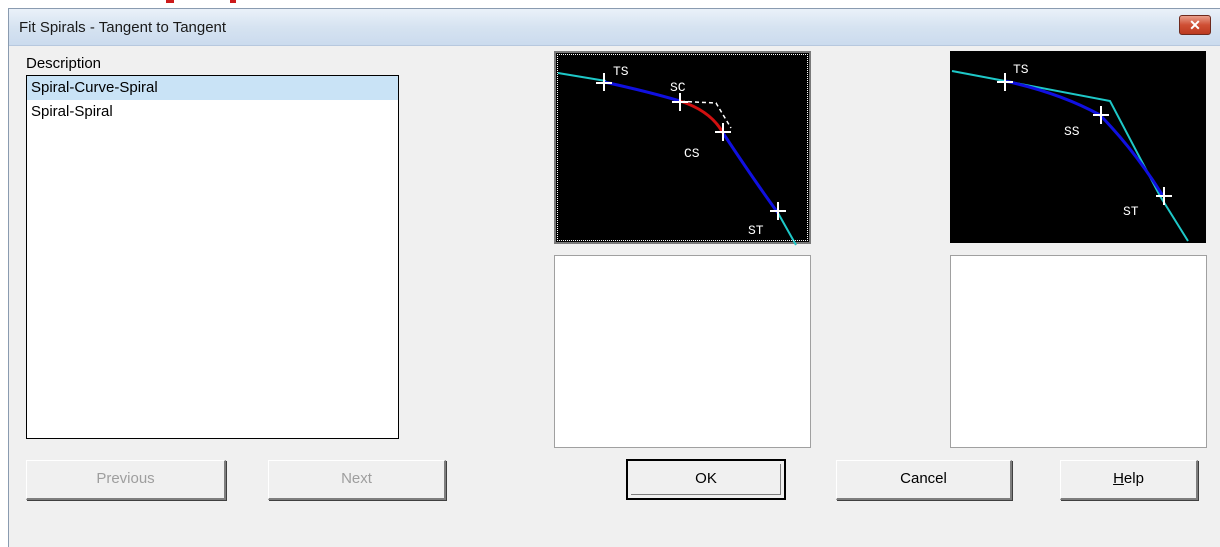 This screenshot has width=1220, height=547. I want to click on next-button: Next, so click(357, 480).